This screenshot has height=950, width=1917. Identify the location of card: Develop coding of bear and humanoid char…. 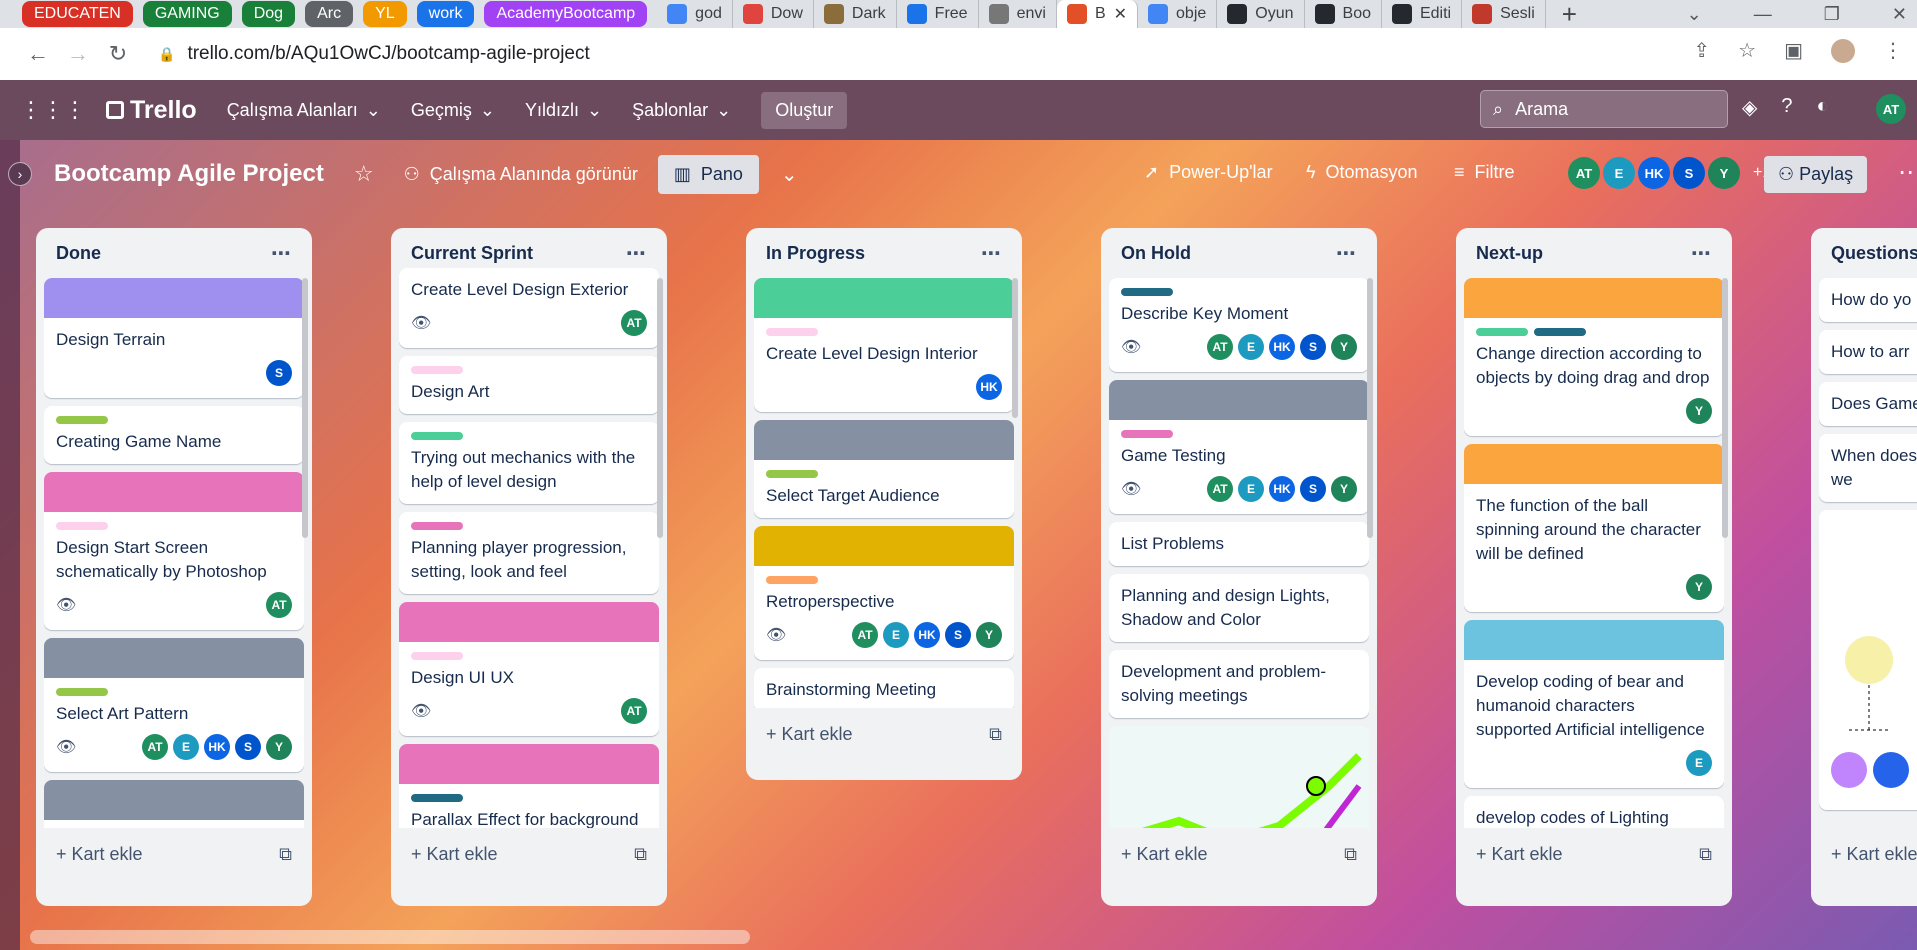
(1594, 704).